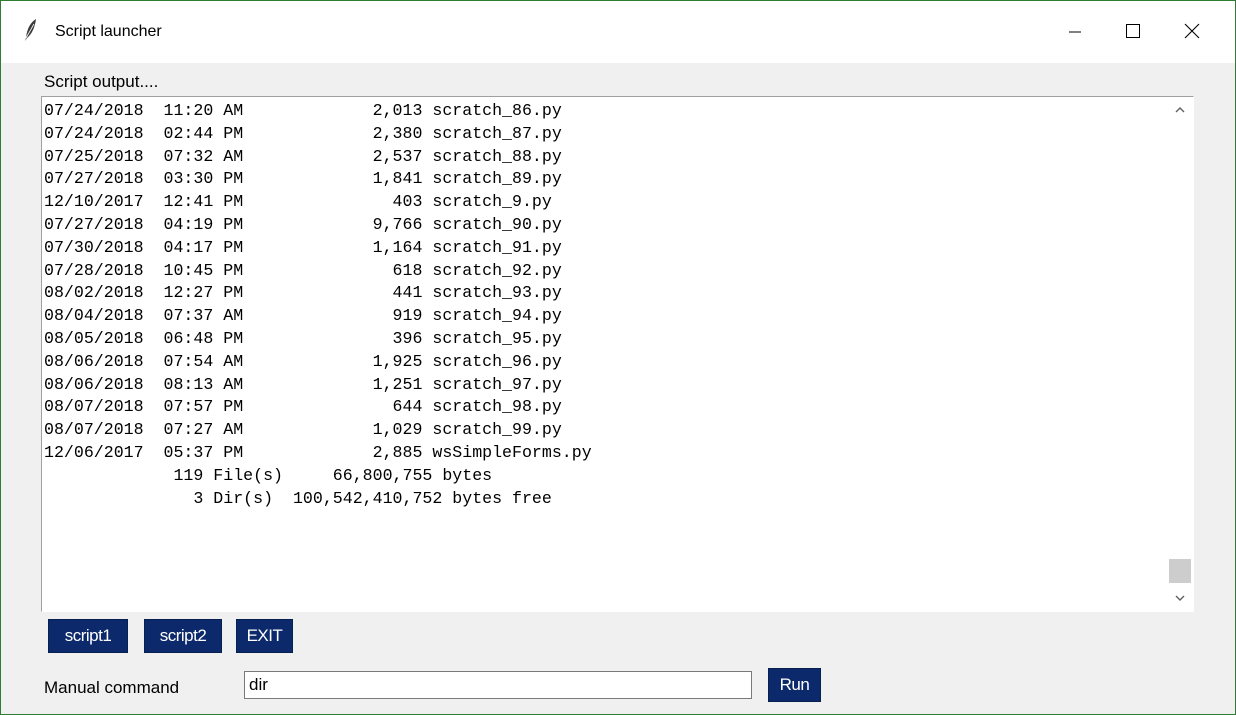 Image resolution: width=1236 pixels, height=715 pixels. I want to click on run-button: Run, so click(794, 685).